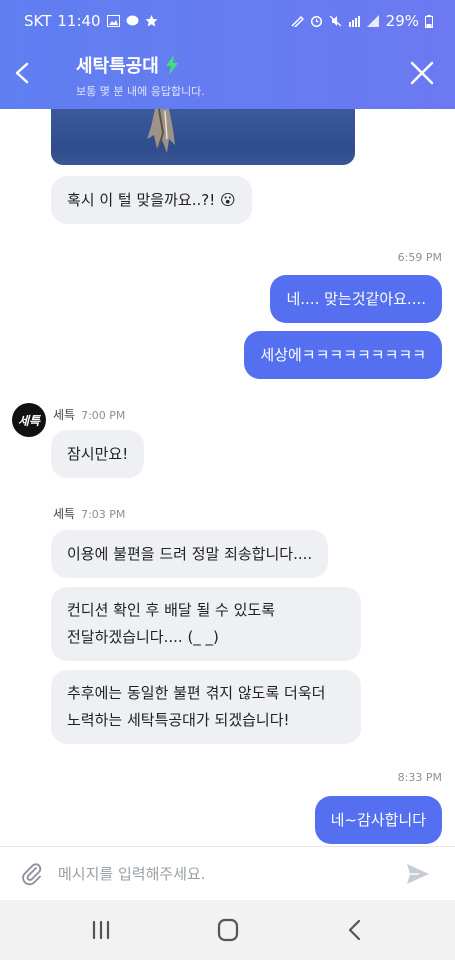  I want to click on sender-line: 세특 7:00 PM, so click(89, 414).